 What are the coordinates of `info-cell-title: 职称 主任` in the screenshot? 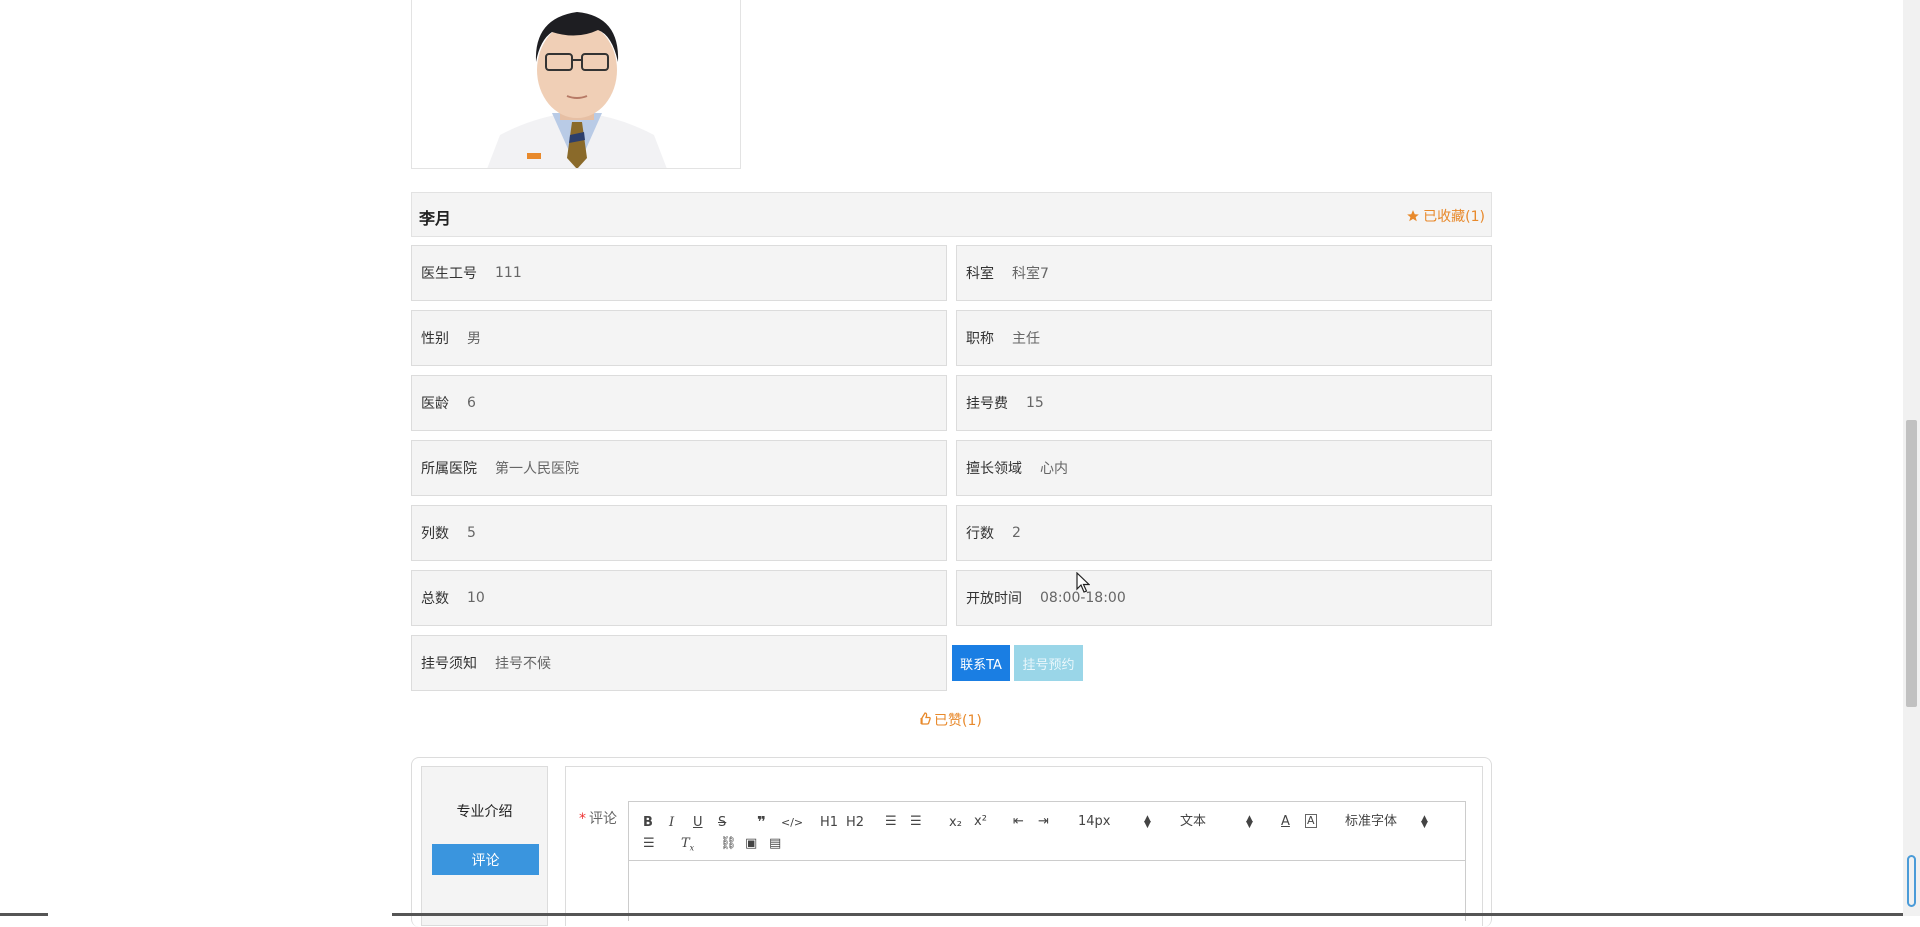 It's located at (1224, 338).